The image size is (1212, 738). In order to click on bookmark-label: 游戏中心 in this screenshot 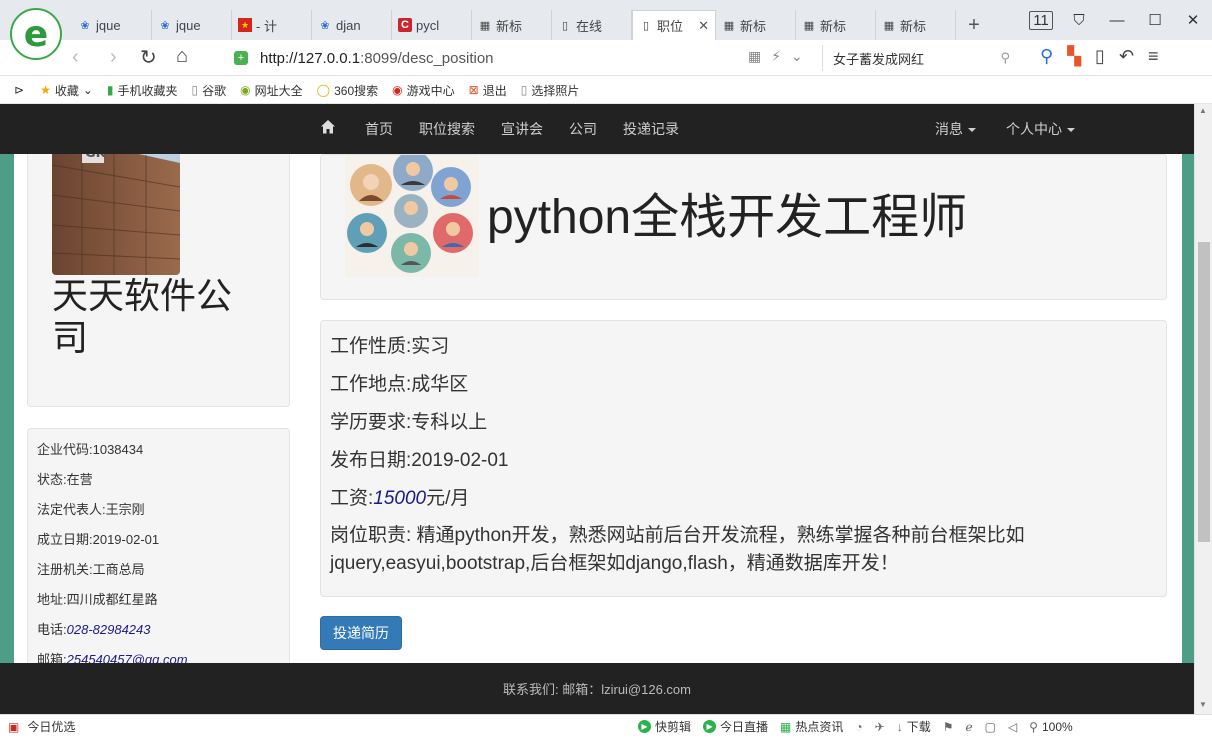, I will do `click(430, 90)`.